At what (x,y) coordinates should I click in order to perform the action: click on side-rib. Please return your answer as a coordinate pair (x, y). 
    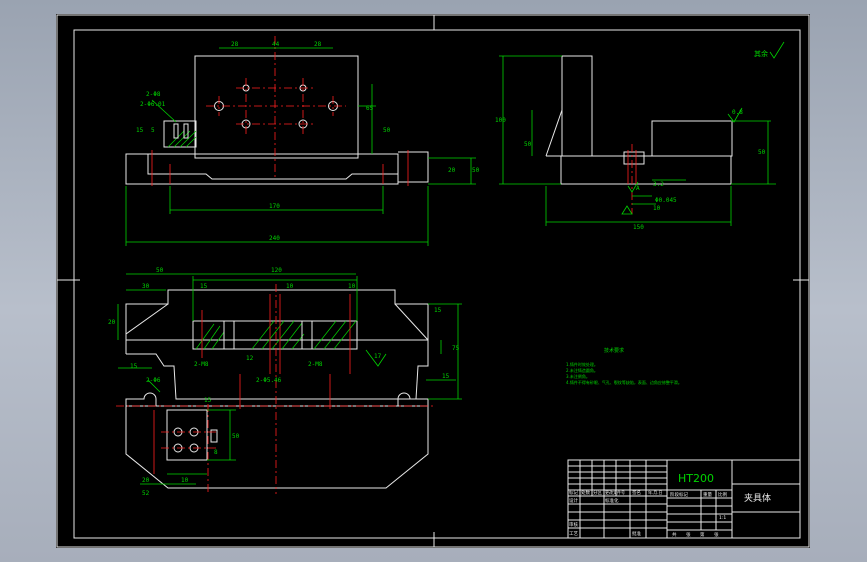
    Looking at the image, I should click on (554, 133).